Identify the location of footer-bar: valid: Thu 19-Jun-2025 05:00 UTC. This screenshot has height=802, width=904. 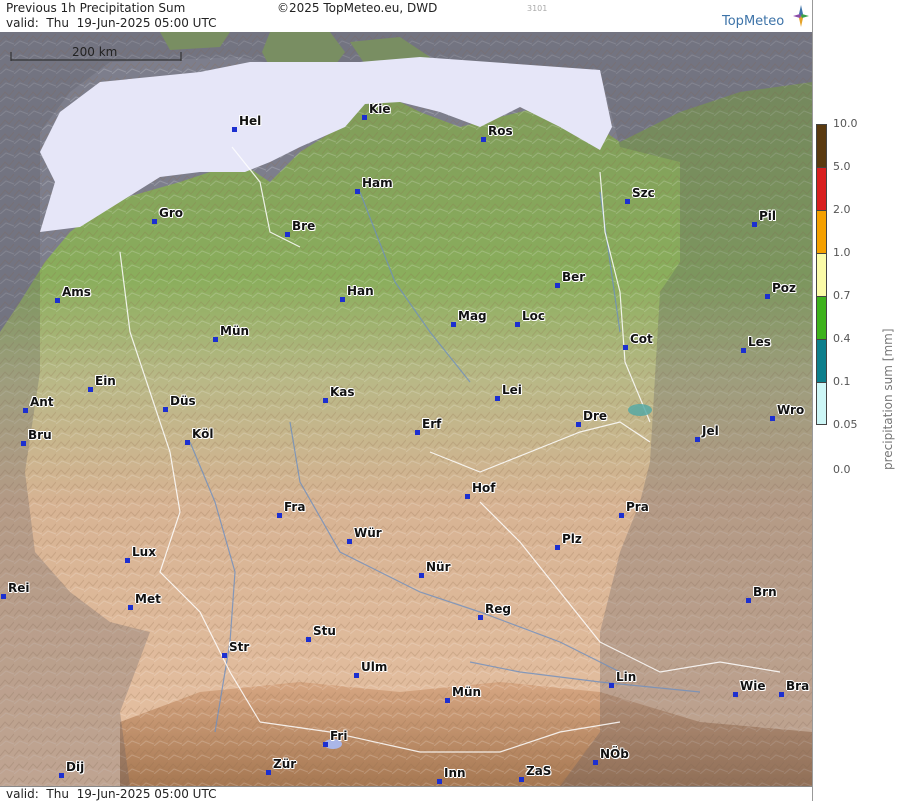
(406, 794).